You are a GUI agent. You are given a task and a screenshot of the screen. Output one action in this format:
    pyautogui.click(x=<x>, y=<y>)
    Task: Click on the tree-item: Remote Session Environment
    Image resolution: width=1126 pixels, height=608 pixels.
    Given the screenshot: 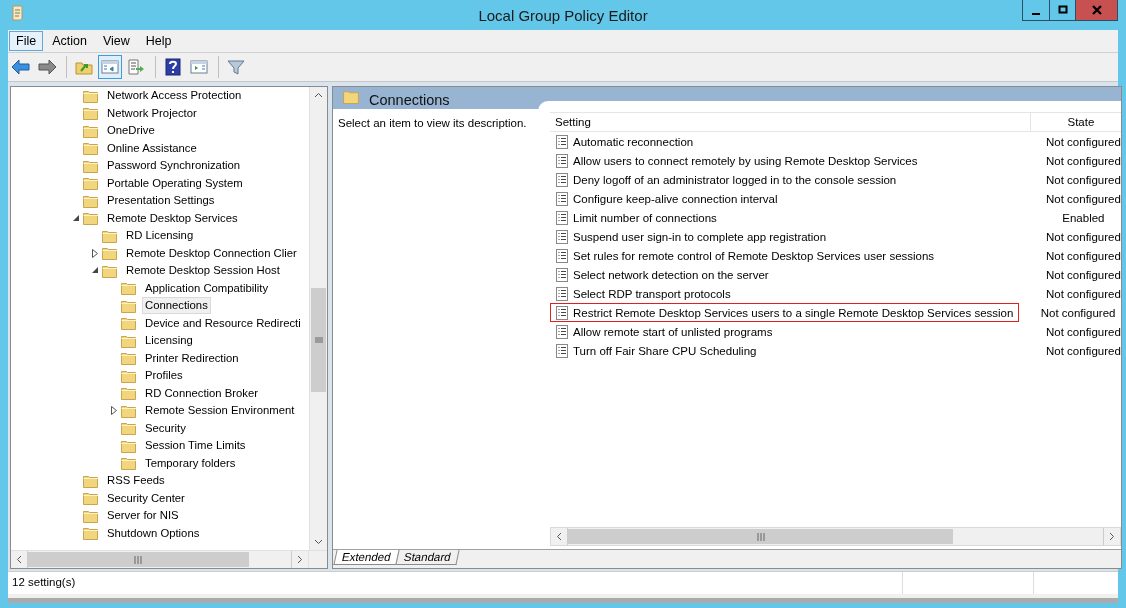 What is the action you would take?
    pyautogui.click(x=220, y=411)
    